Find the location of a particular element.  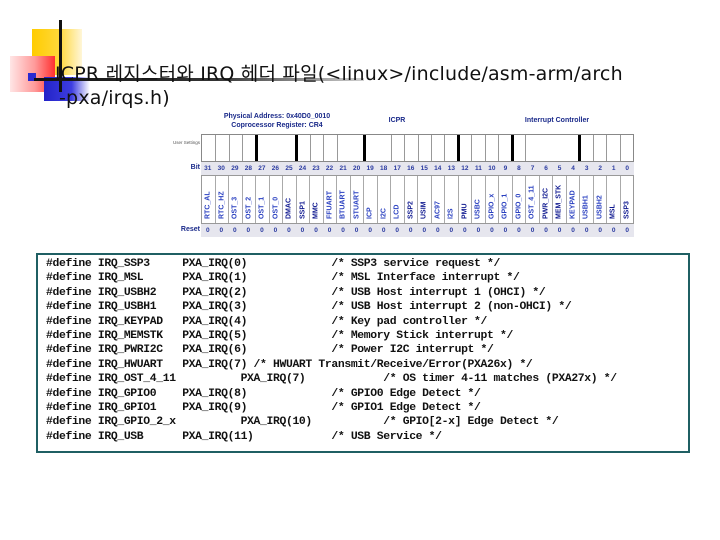

field-cell: USBH2 is located at coordinates (599, 199).